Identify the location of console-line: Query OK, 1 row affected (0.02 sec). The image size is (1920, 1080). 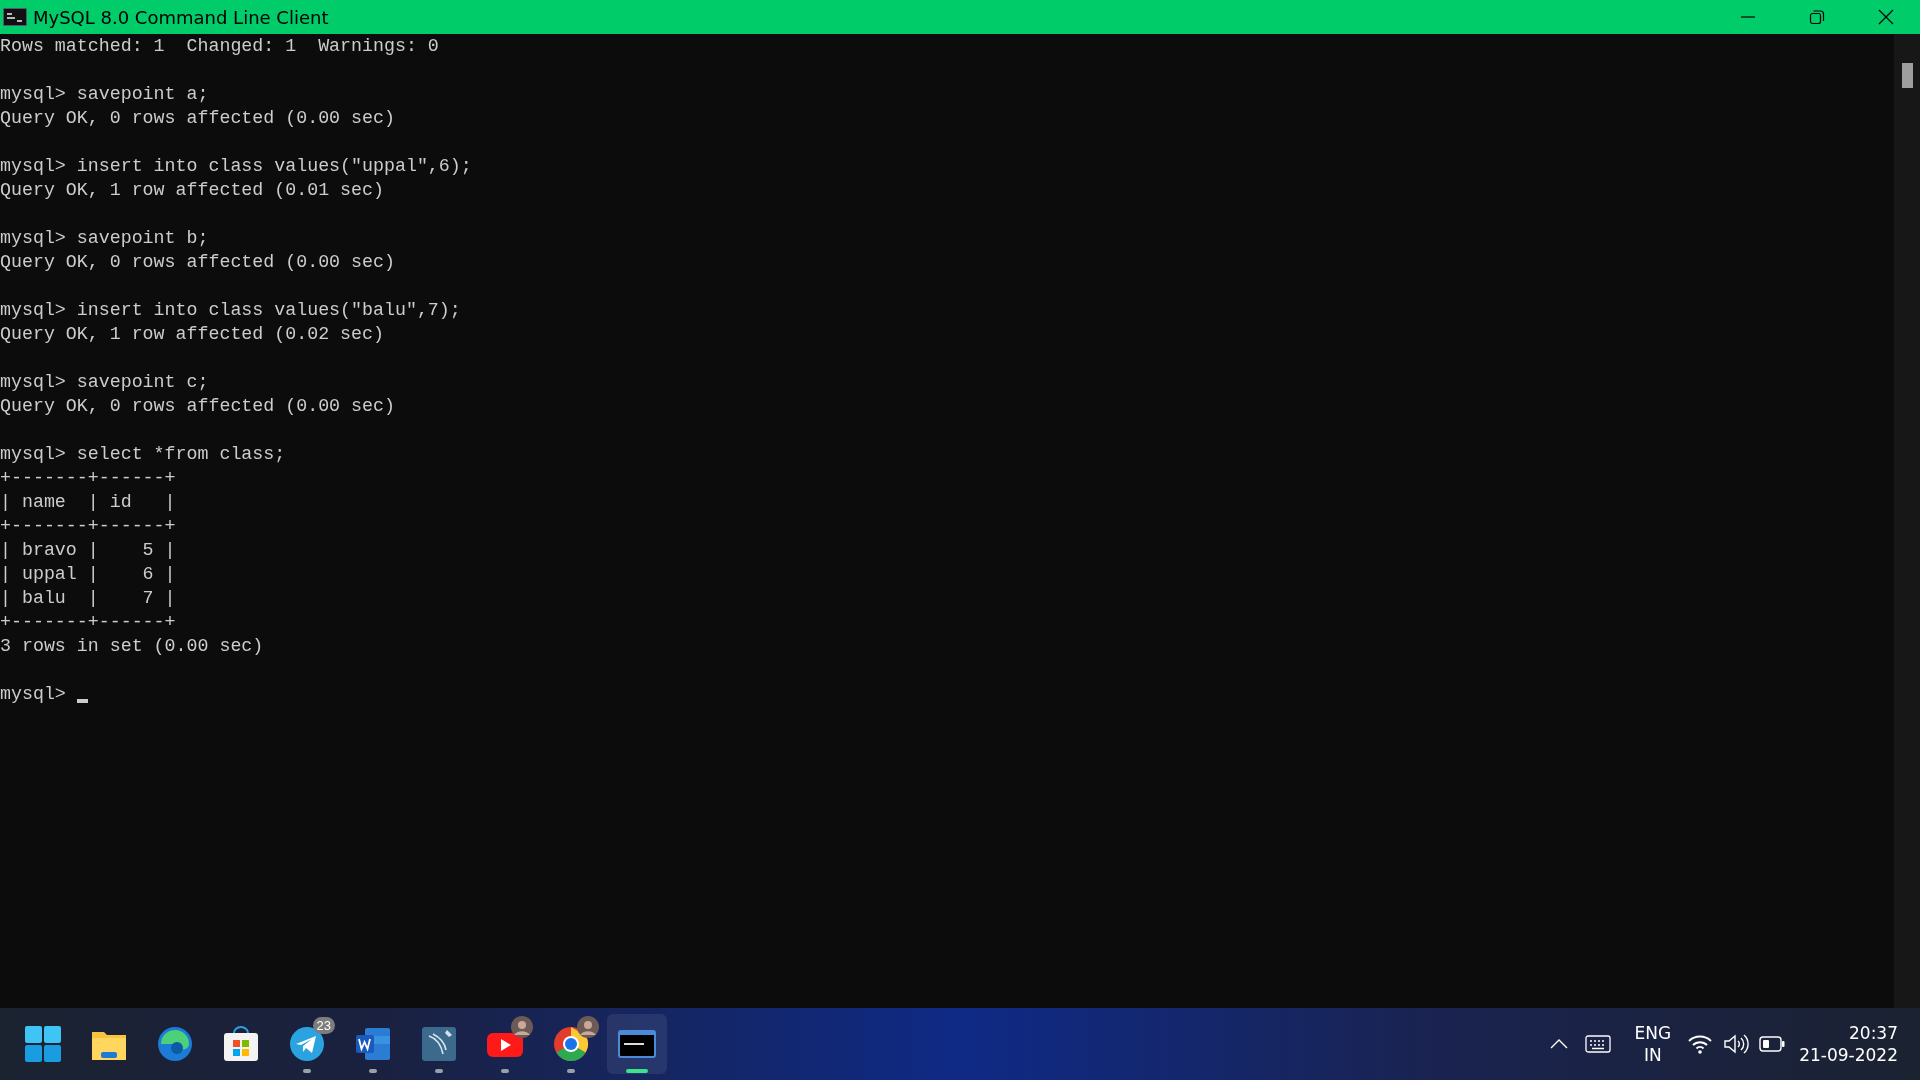
(192, 334).